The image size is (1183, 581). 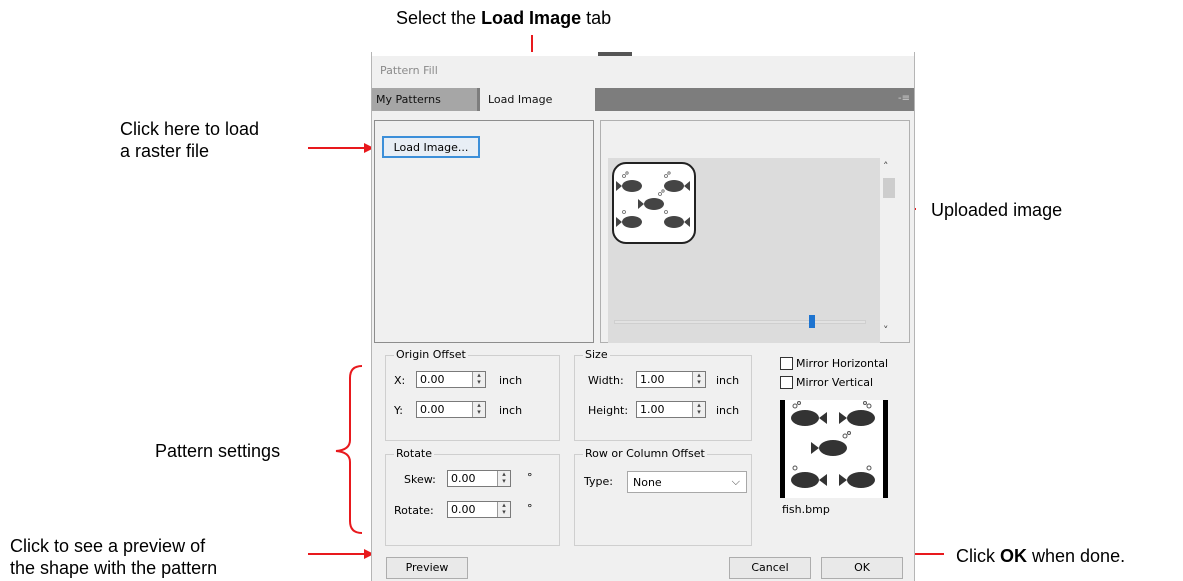 What do you see at coordinates (349, 449) in the screenshot?
I see `pattern-settings-bracket` at bounding box center [349, 449].